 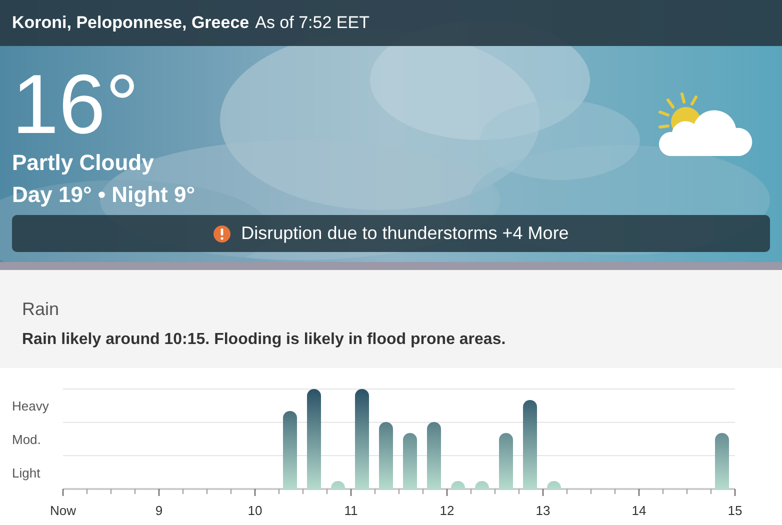 What do you see at coordinates (83, 163) in the screenshot?
I see `condition-text: Partly Cloudy` at bounding box center [83, 163].